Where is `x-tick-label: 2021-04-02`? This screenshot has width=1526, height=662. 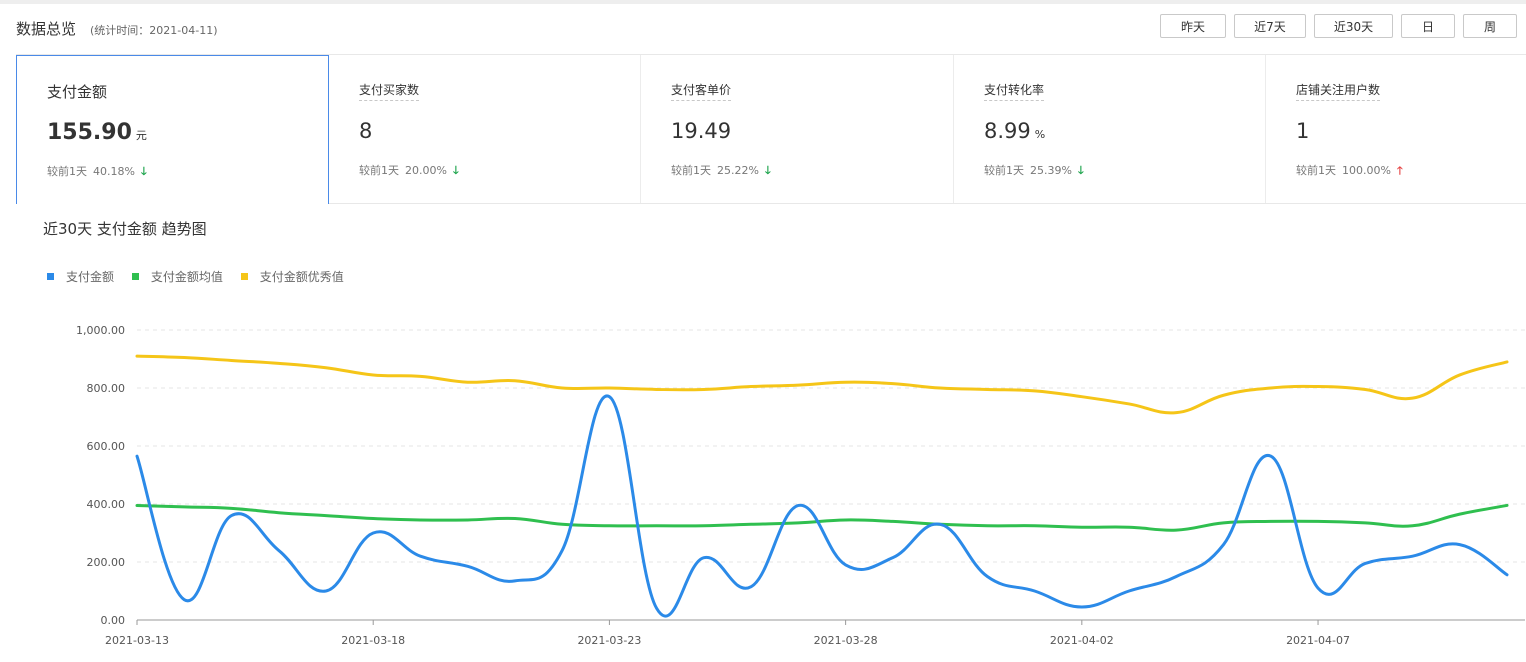
x-tick-label: 2021-04-02 is located at coordinates (1082, 640).